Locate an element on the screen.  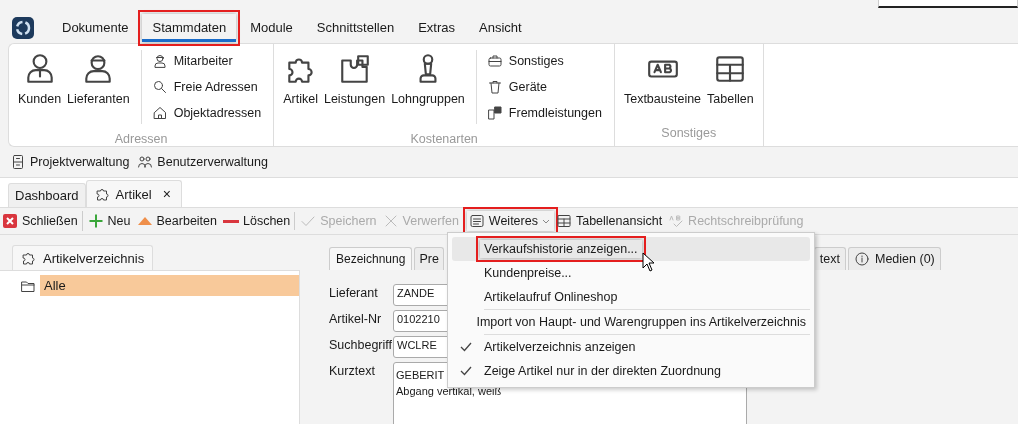
ribbon-button: Leistungen is located at coordinates (354, 90).